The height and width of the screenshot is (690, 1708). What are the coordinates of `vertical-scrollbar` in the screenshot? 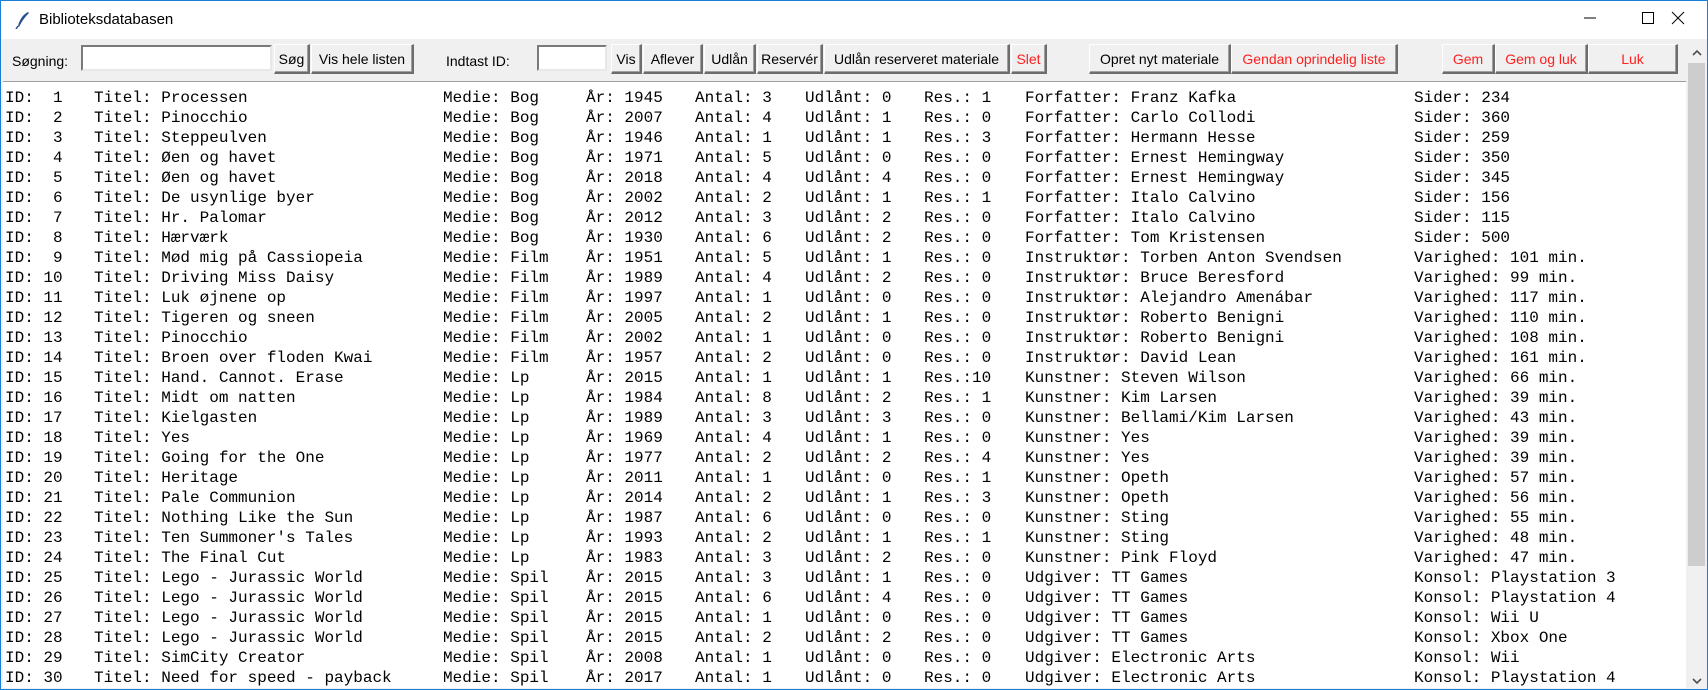 It's located at (1696, 366).